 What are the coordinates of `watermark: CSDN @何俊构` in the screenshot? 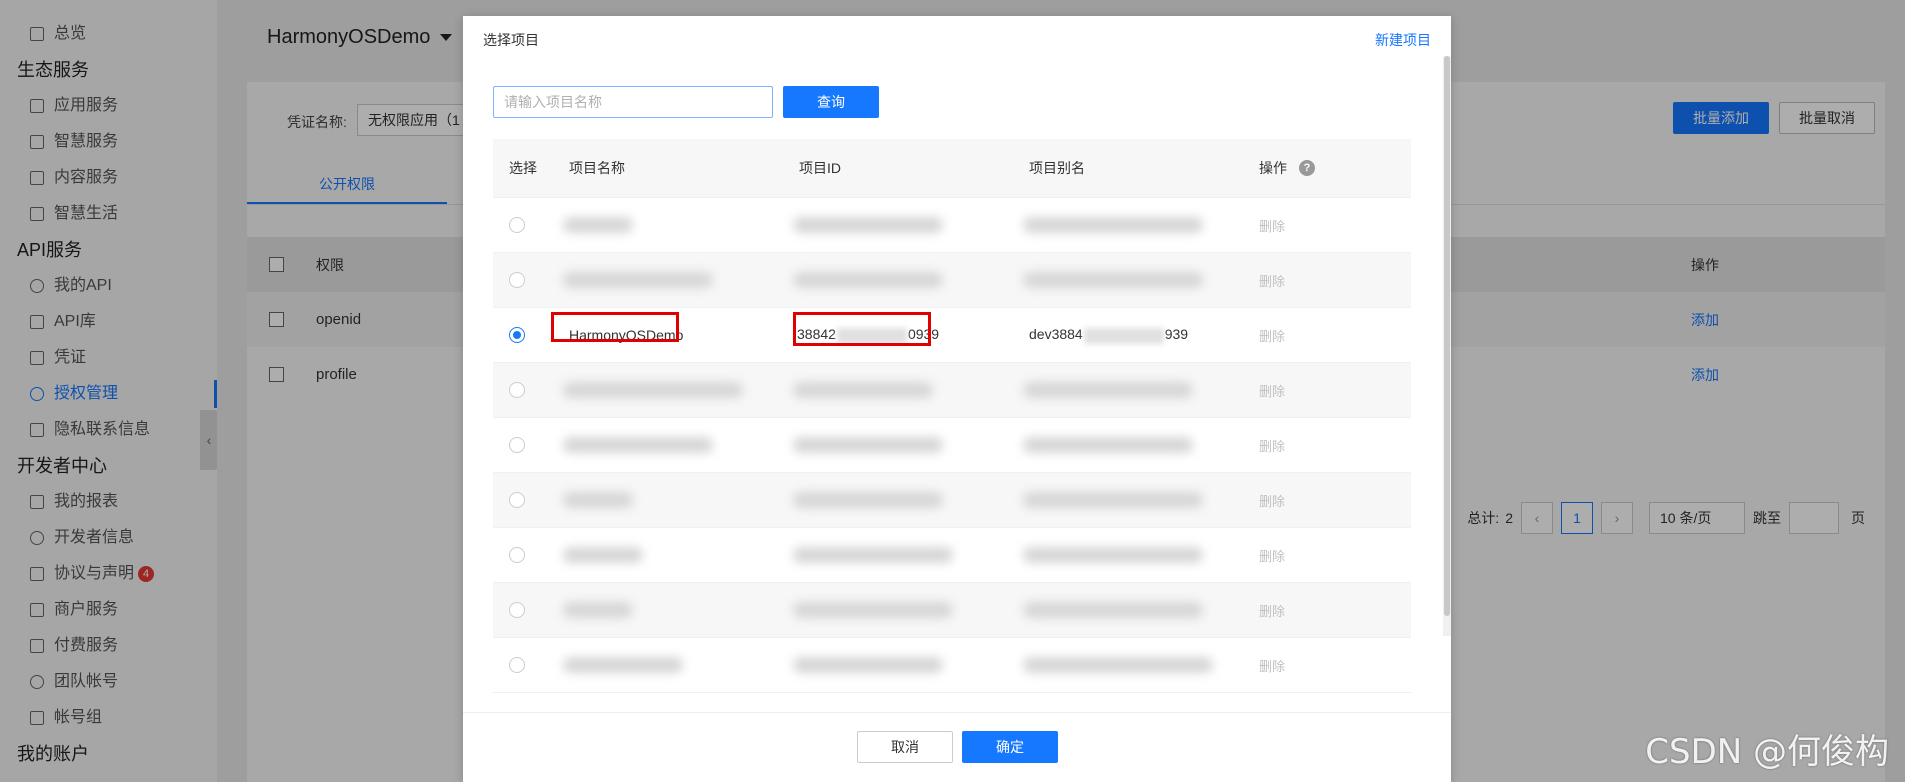 It's located at (1767, 752).